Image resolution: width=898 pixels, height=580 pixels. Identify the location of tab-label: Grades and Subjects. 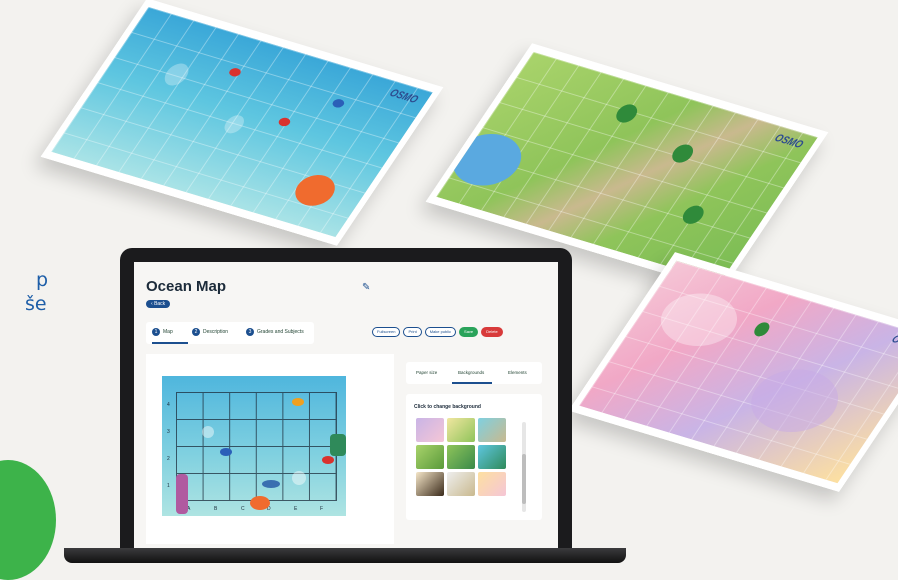
(280, 332).